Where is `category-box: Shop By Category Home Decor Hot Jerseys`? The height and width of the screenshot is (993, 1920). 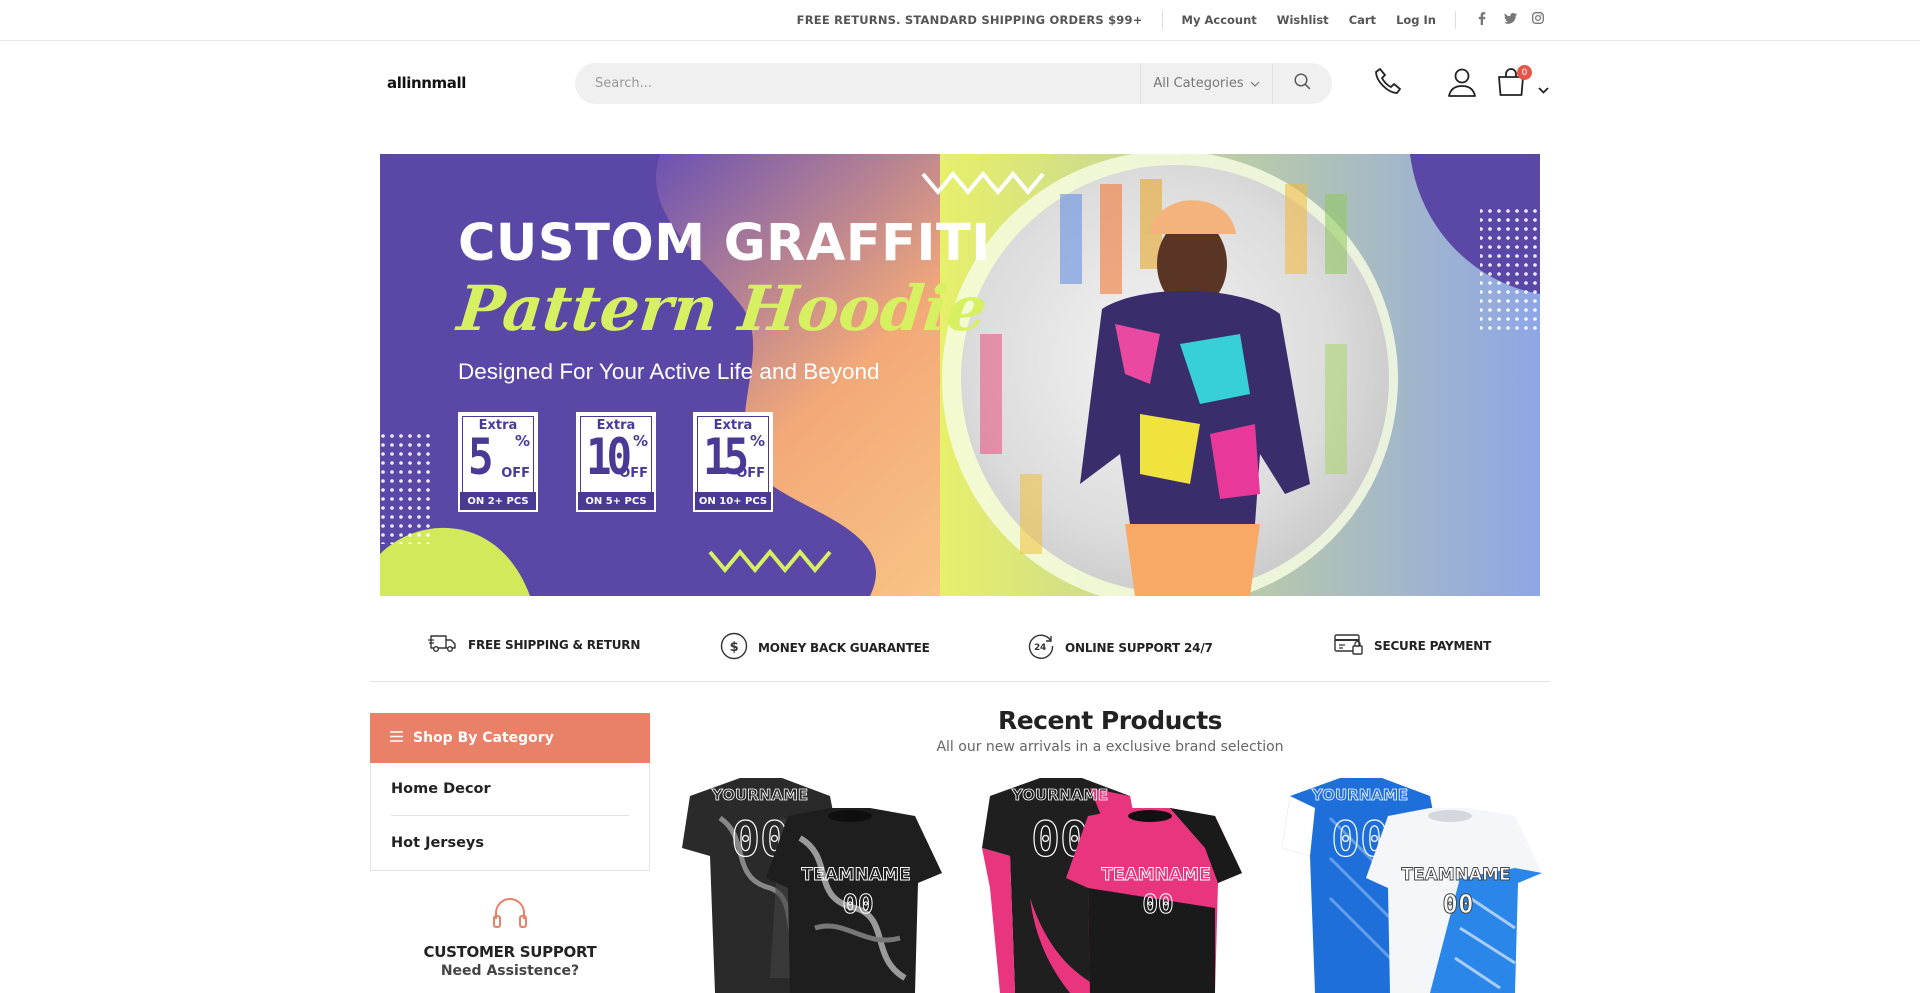 category-box: Shop By Category Home Decor Hot Jerseys is located at coordinates (510, 792).